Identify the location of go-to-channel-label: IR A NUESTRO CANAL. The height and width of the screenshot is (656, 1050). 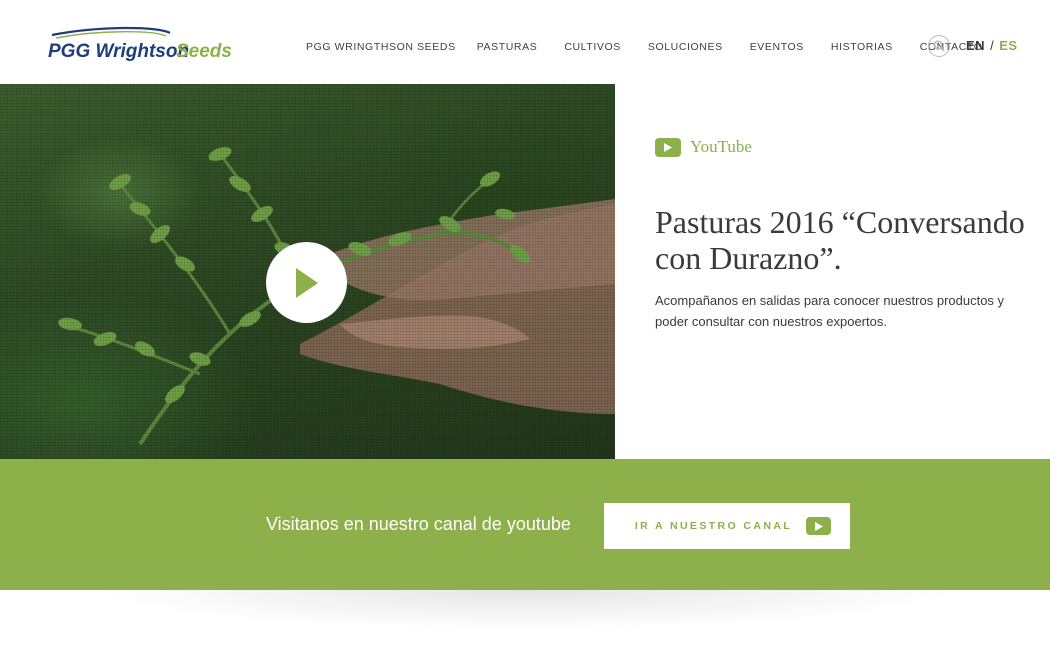
(713, 526).